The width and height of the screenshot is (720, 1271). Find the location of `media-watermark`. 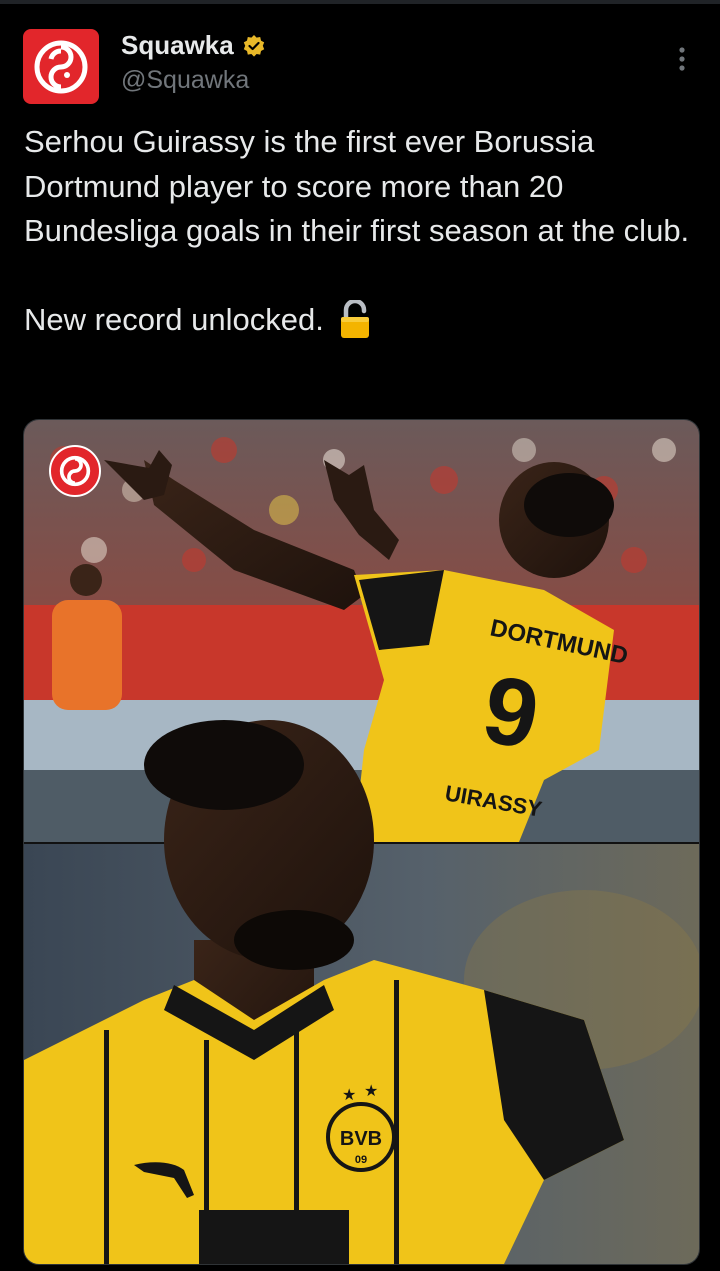

media-watermark is located at coordinates (75, 471).